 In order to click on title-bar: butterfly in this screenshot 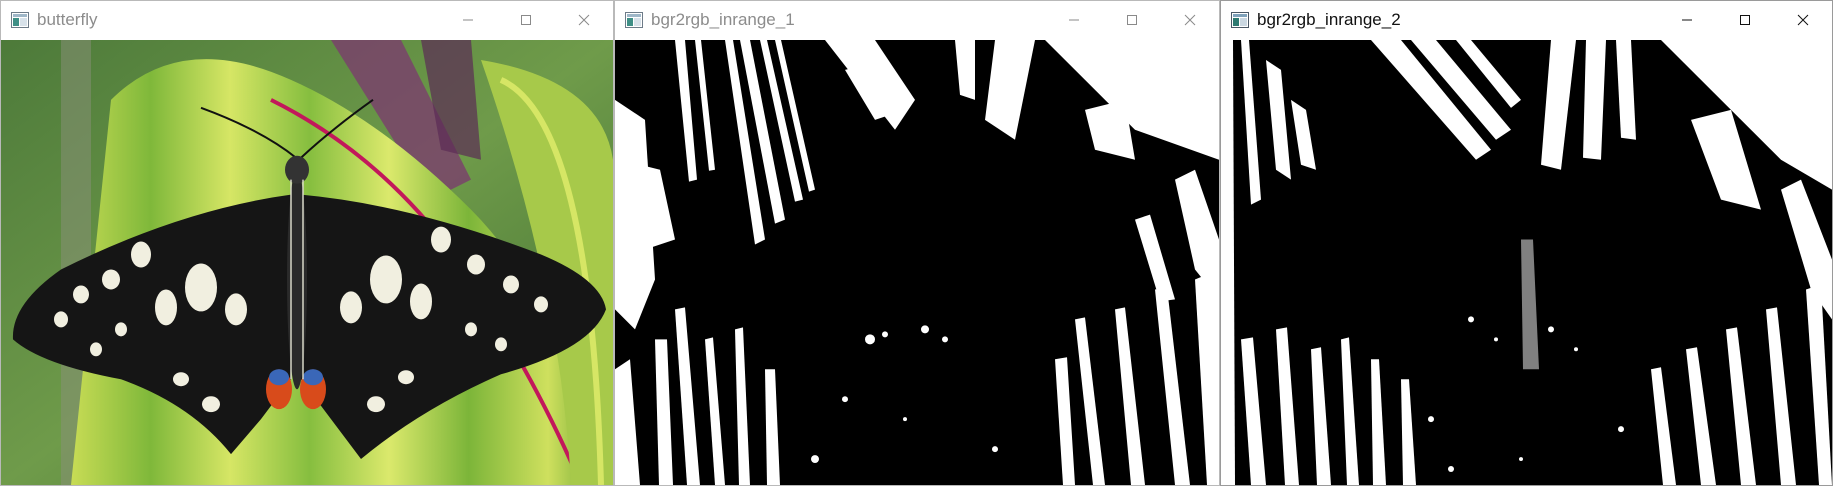, I will do `click(307, 20)`.